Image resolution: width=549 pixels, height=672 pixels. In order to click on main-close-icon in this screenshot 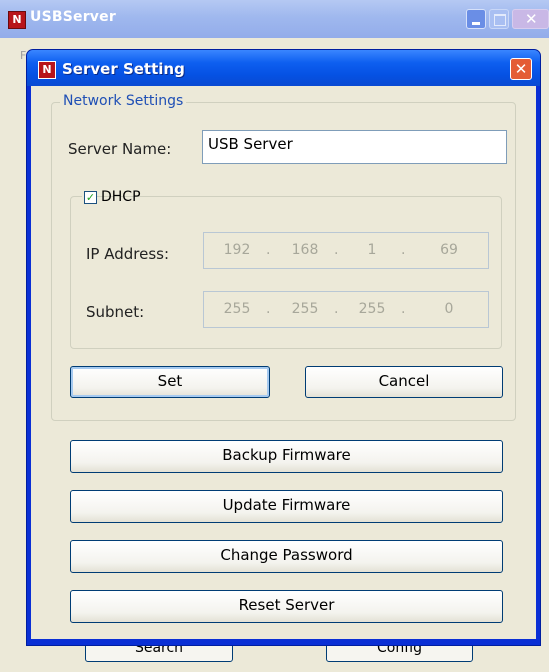, I will do `click(530, 19)`.